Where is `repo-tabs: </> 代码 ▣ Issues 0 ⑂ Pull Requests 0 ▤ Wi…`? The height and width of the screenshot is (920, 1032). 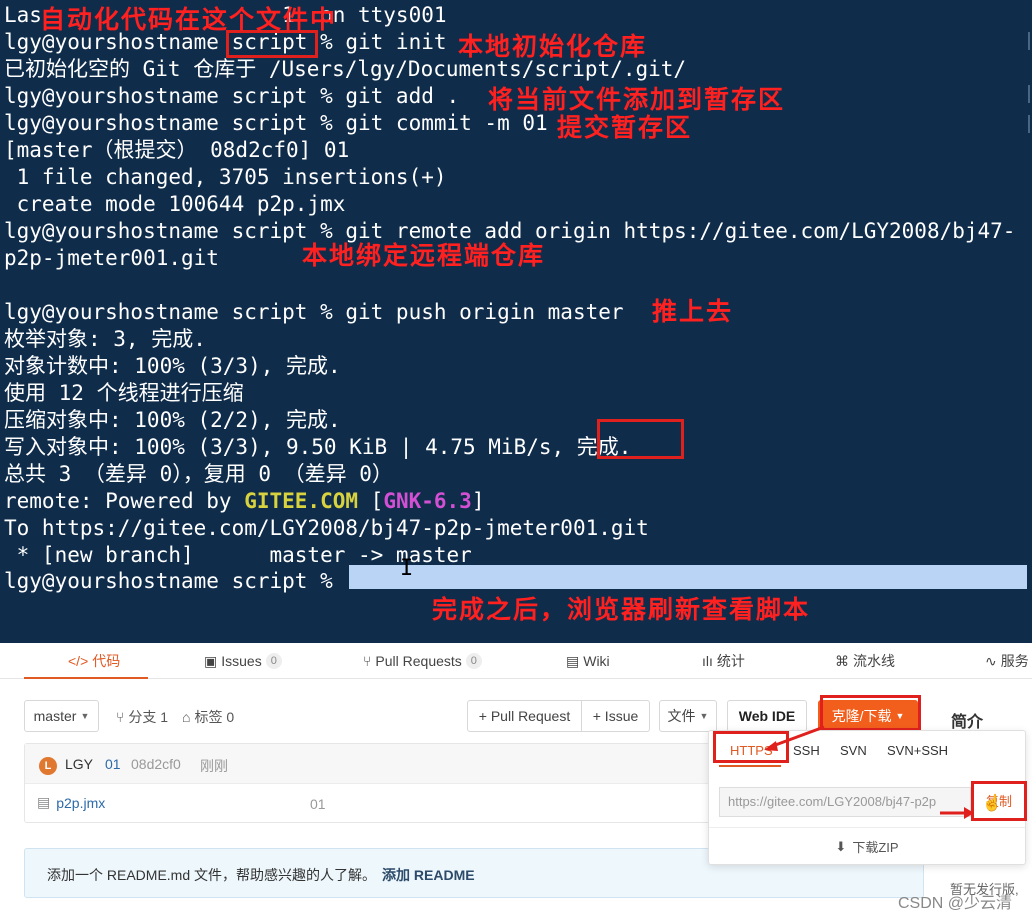
repo-tabs: </> 代码 ▣ Issues 0 ⑂ Pull Requests 0 ▤ Wi… is located at coordinates (516, 661).